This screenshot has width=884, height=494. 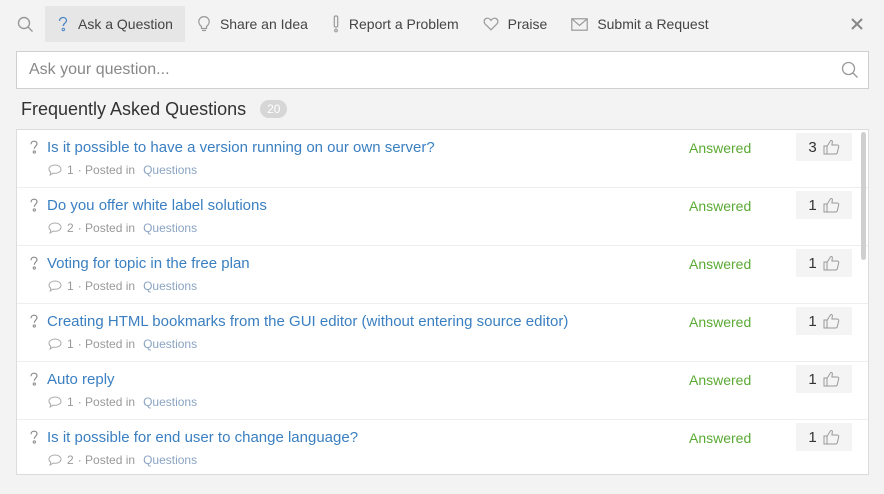 I want to click on vote-button: 3, so click(x=824, y=147).